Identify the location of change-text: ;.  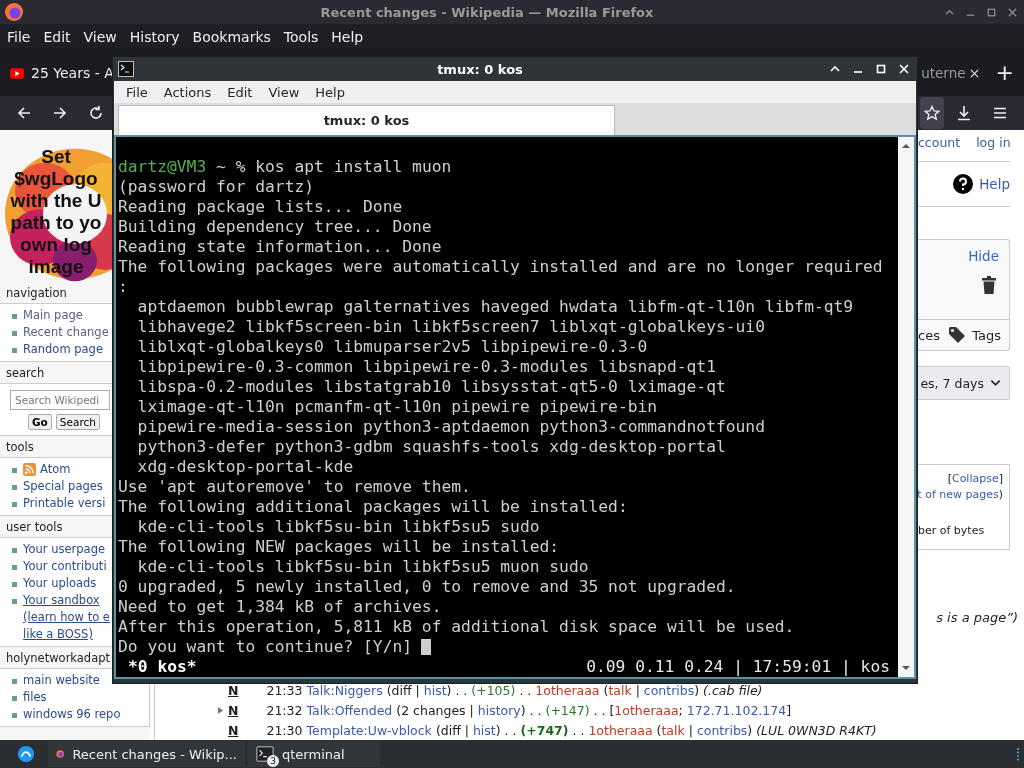
(681, 710).